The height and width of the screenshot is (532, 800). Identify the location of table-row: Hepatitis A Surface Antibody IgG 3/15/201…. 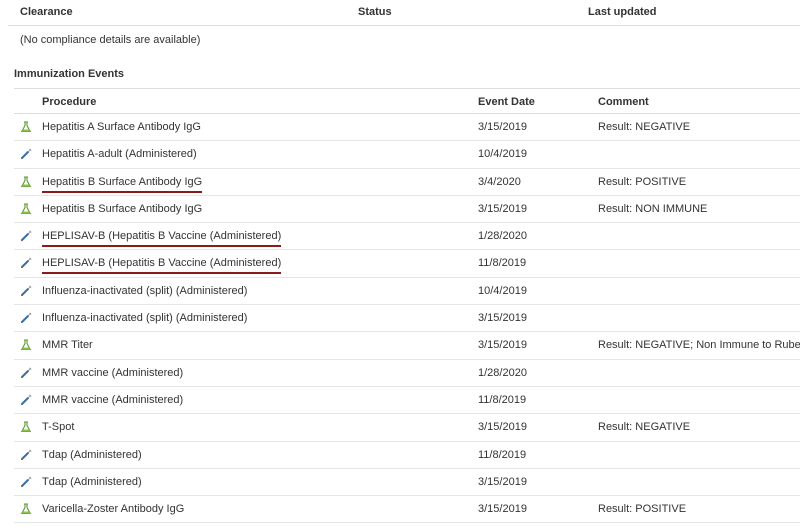
(407, 128).